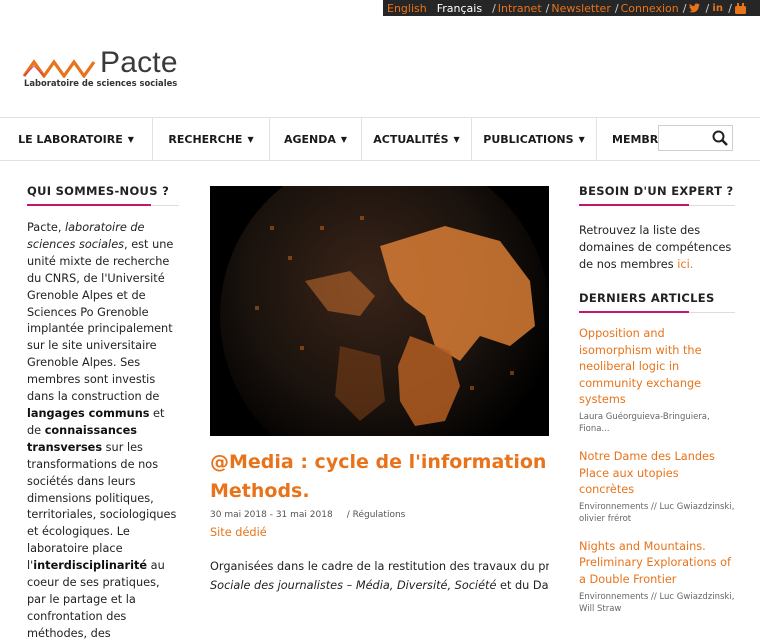 The width and height of the screenshot is (760, 643). What do you see at coordinates (457, 8) in the screenshot?
I see `lang-french-link: Français` at bounding box center [457, 8].